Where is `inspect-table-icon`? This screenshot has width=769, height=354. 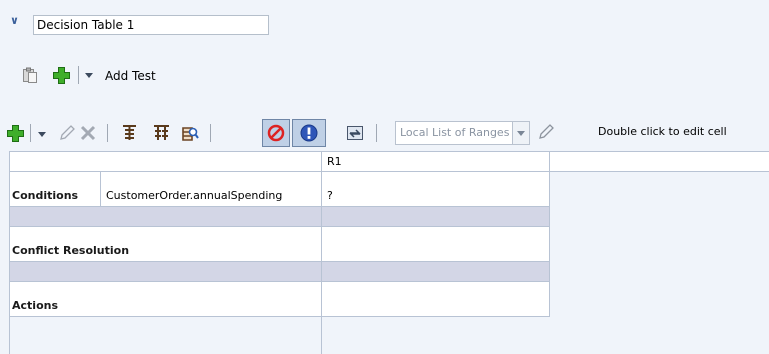
inspect-table-icon is located at coordinates (190, 132).